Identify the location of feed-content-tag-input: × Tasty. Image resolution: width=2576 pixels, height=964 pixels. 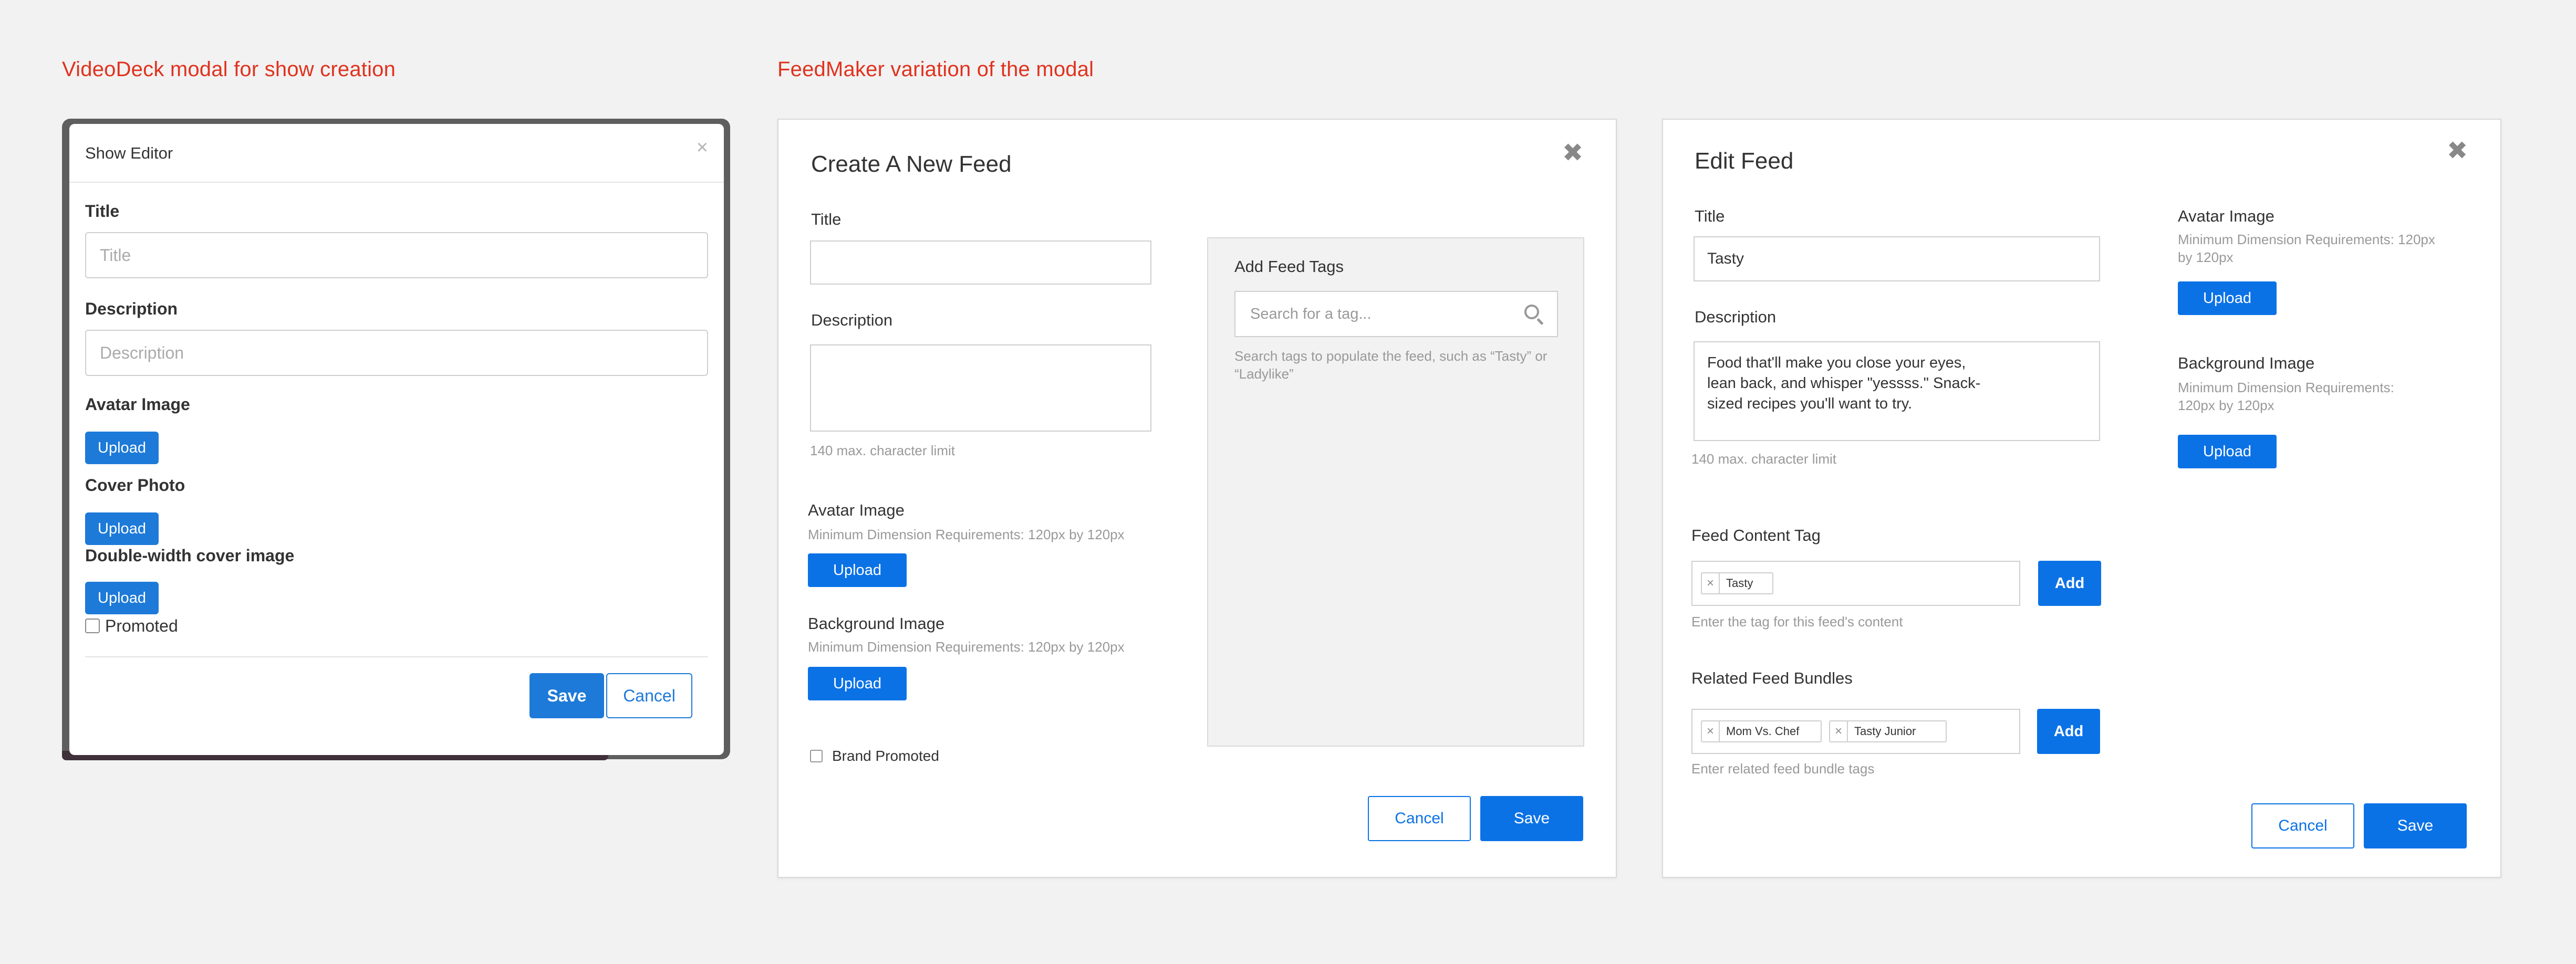
(1855, 583).